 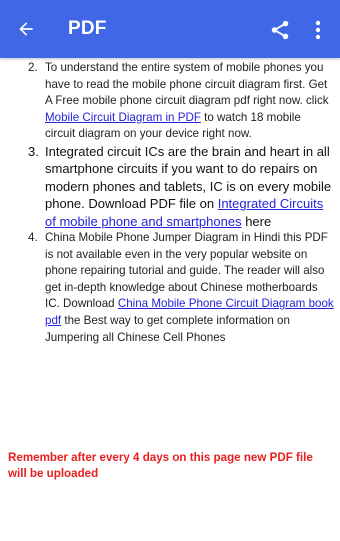 I want to click on item-number: 3., so click(x=33, y=151).